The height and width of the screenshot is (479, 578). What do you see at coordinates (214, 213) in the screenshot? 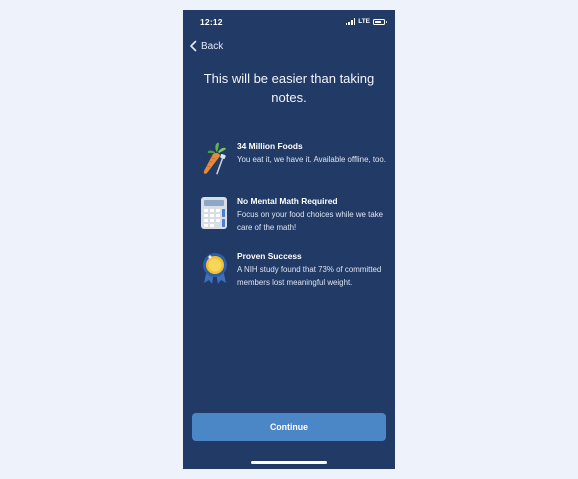
I see `calculator-icon` at bounding box center [214, 213].